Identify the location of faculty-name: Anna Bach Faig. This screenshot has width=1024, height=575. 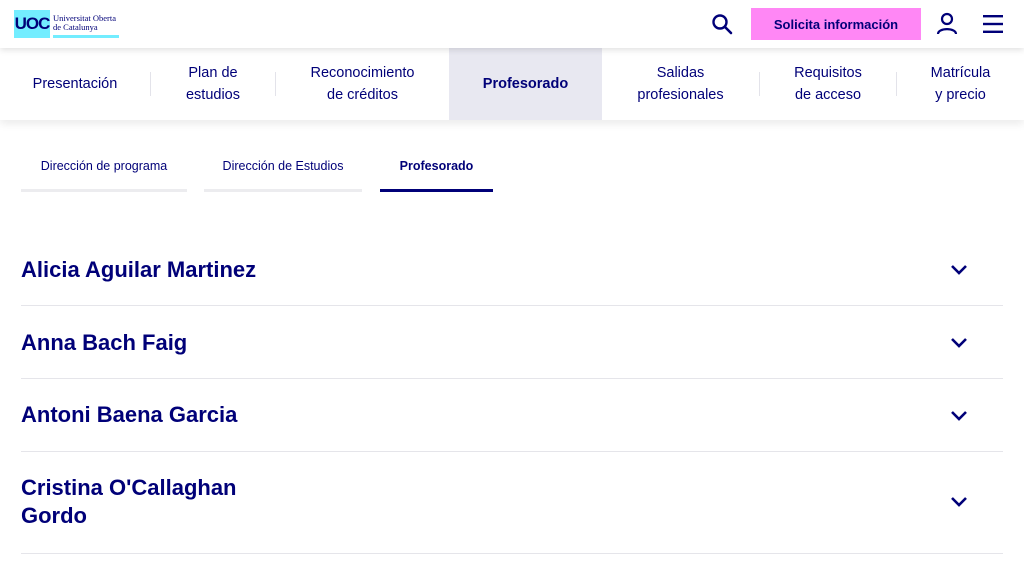
(104, 342).